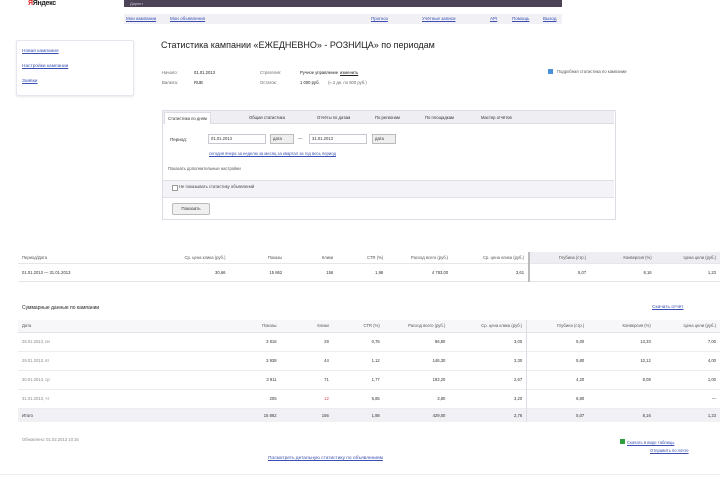 The width and height of the screenshot is (720, 480). I want to click on daily-cell: 12, so click(326, 398).